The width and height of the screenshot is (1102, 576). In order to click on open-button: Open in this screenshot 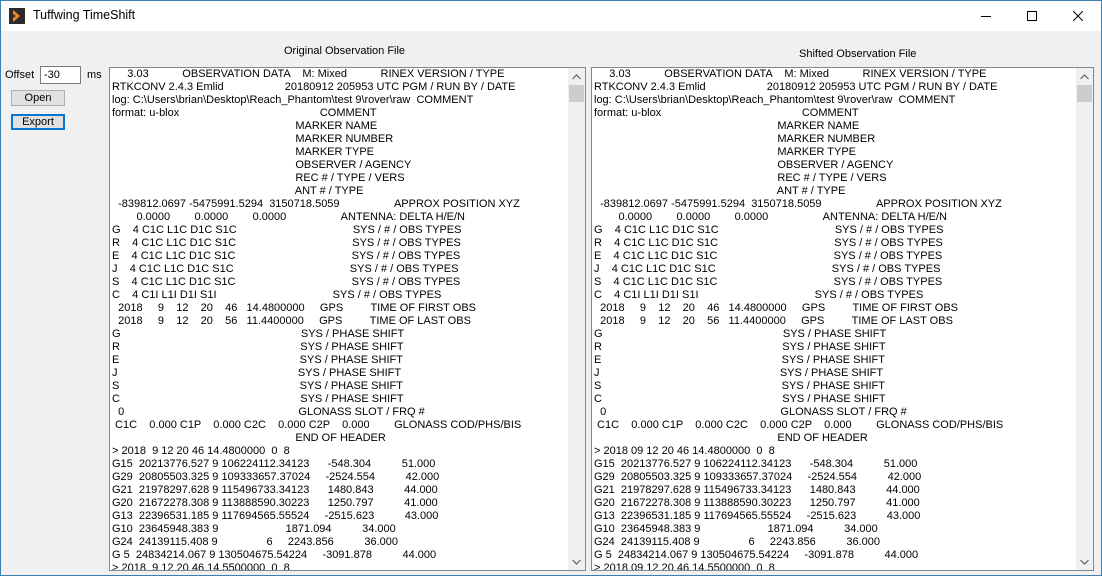, I will do `click(38, 98)`.